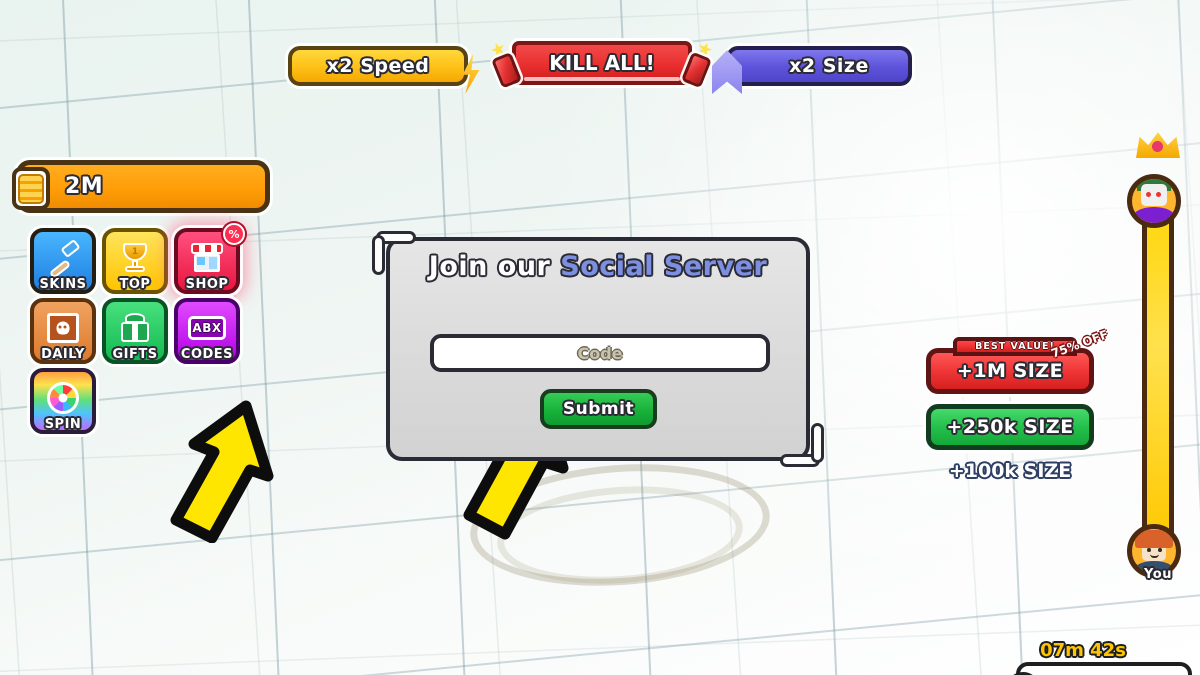 This screenshot has width=1200, height=675. Describe the element at coordinates (141, 186) in the screenshot. I see `currency-bar: 2M` at that location.